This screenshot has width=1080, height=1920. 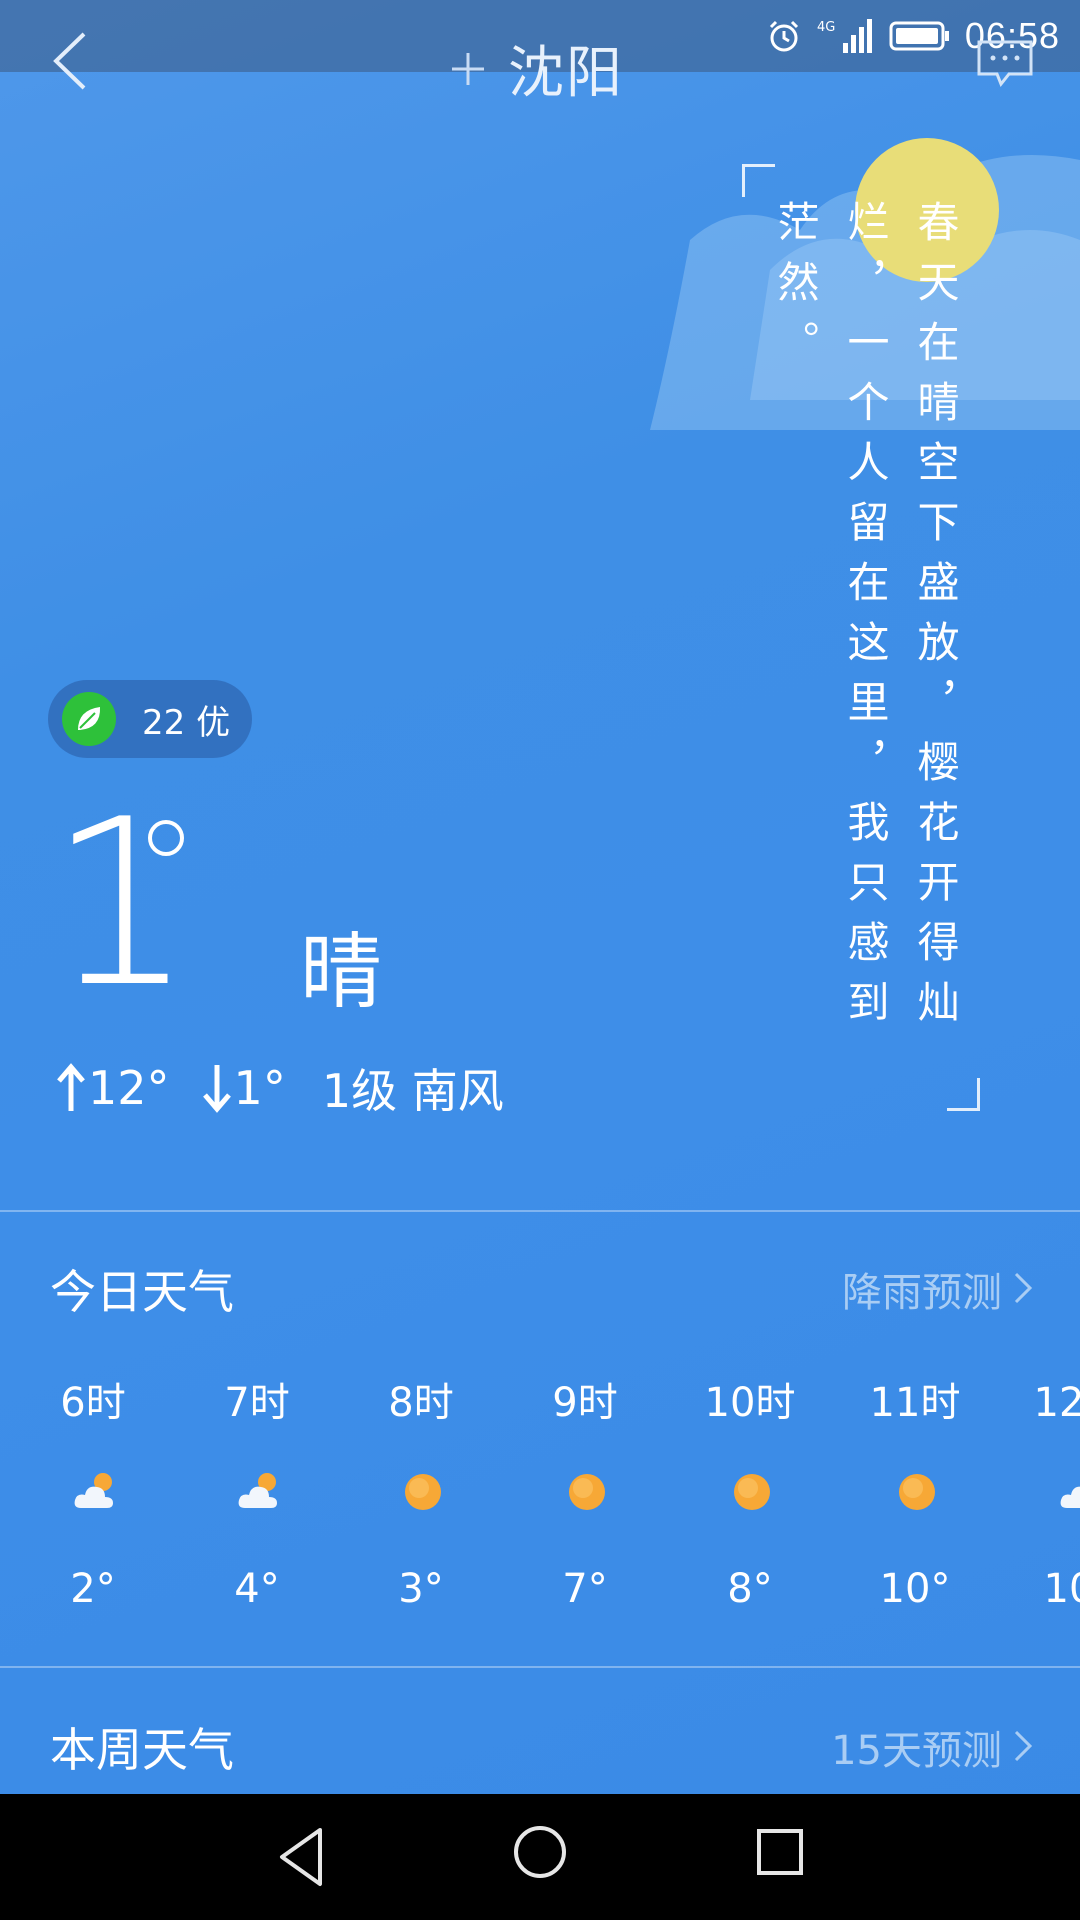 What do you see at coordinates (259, 1088) in the screenshot?
I see `low-temperature: 1°` at bounding box center [259, 1088].